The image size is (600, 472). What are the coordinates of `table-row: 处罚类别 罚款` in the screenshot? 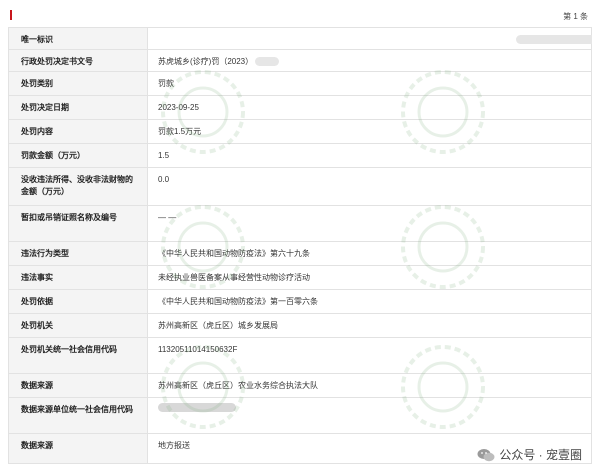 It's located at (300, 83).